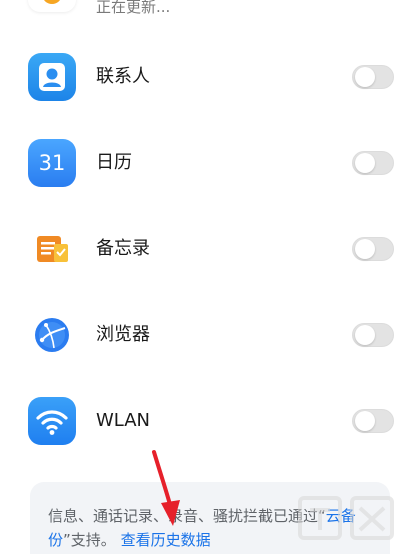 This screenshot has width=408, height=554. What do you see at coordinates (52, 6) in the screenshot?
I see `app-icon-partial` at bounding box center [52, 6].